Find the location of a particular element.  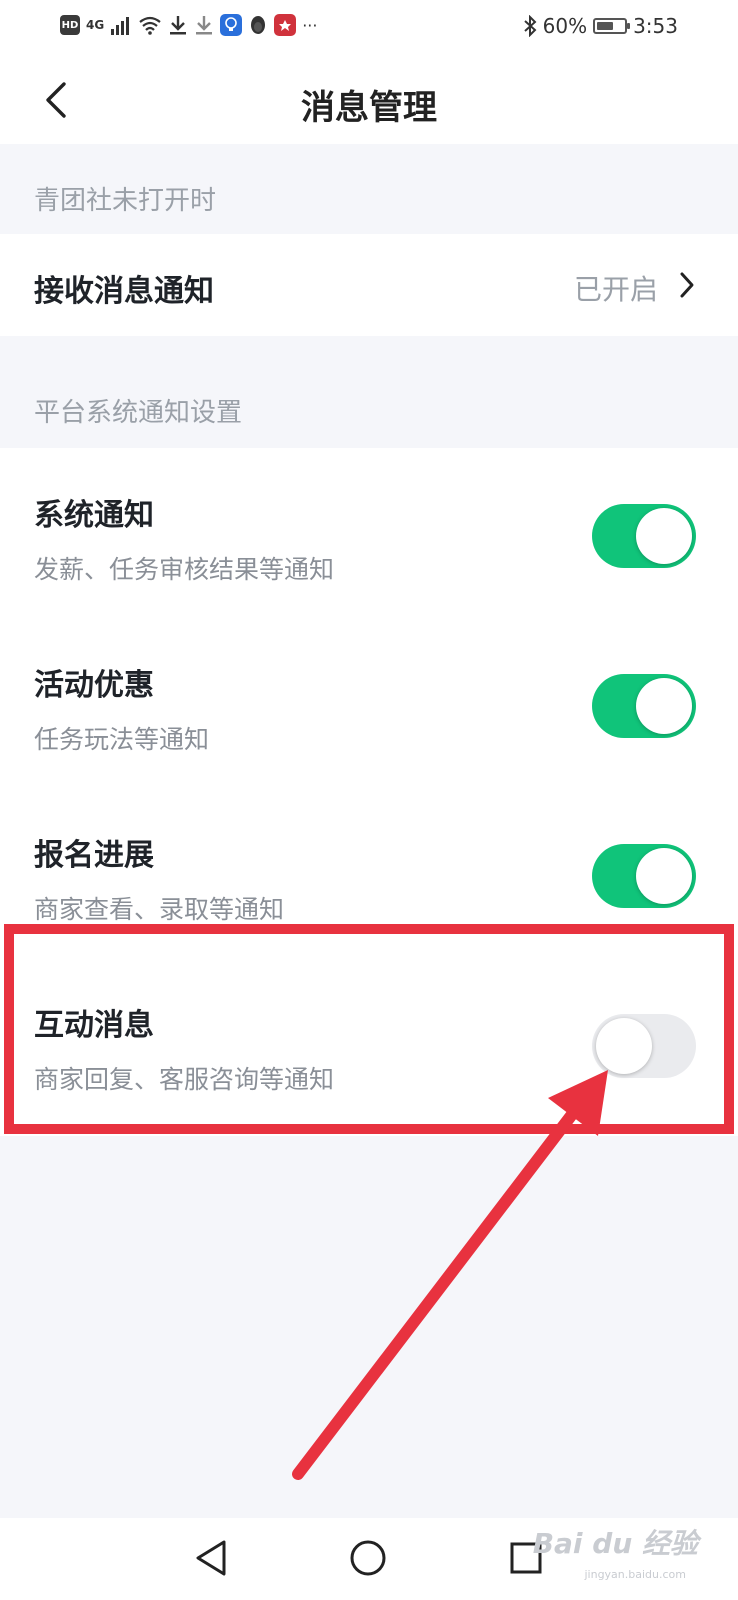

signup-progress-toggle is located at coordinates (644, 876).